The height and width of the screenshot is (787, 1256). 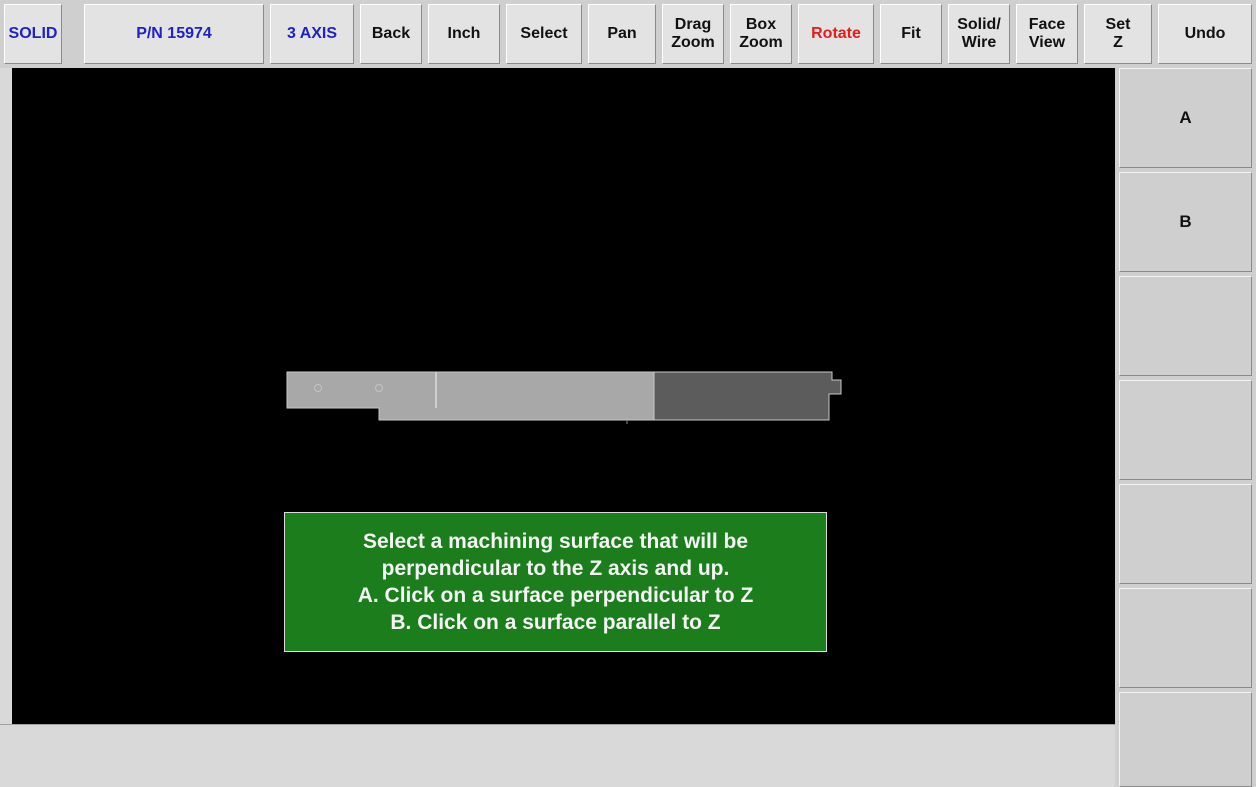 What do you see at coordinates (1047, 34) in the screenshot?
I see `face-view-button: Face View` at bounding box center [1047, 34].